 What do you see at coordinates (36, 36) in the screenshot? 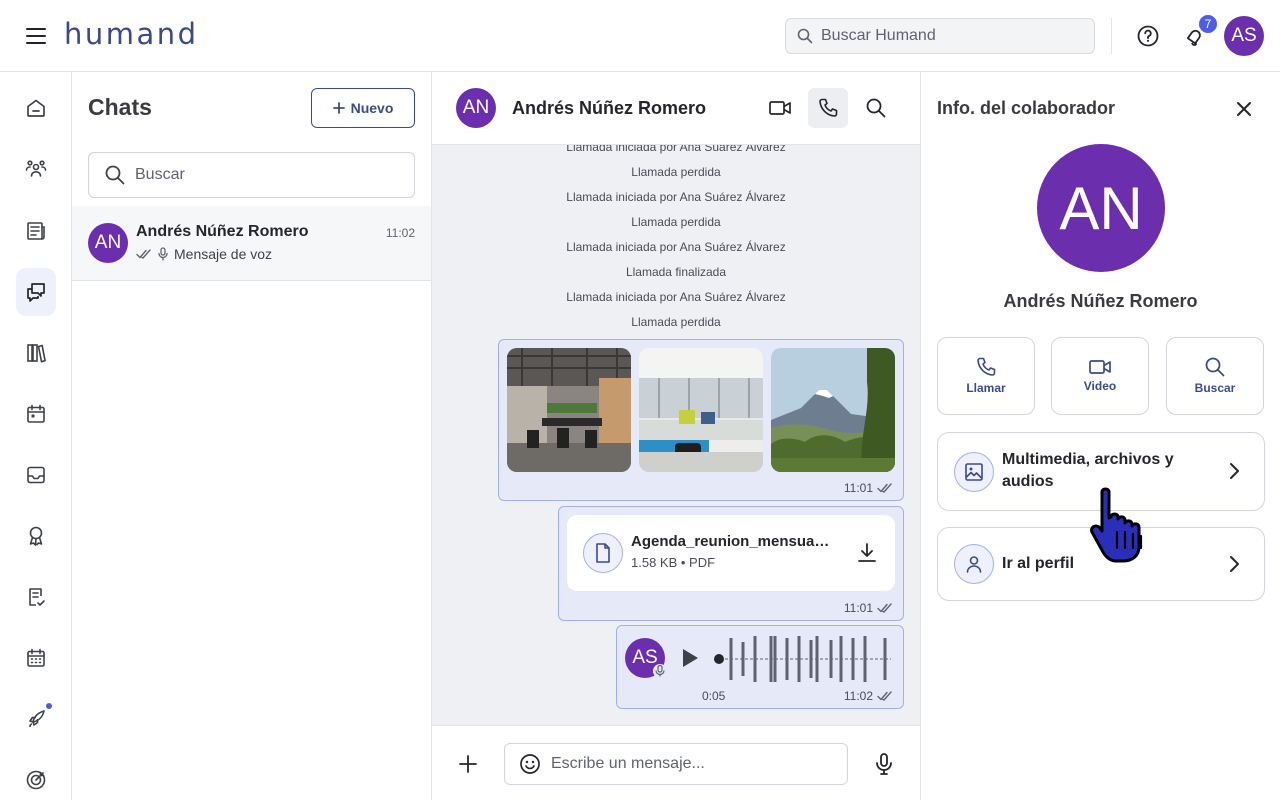
I see `hamburger-menu-icon` at bounding box center [36, 36].